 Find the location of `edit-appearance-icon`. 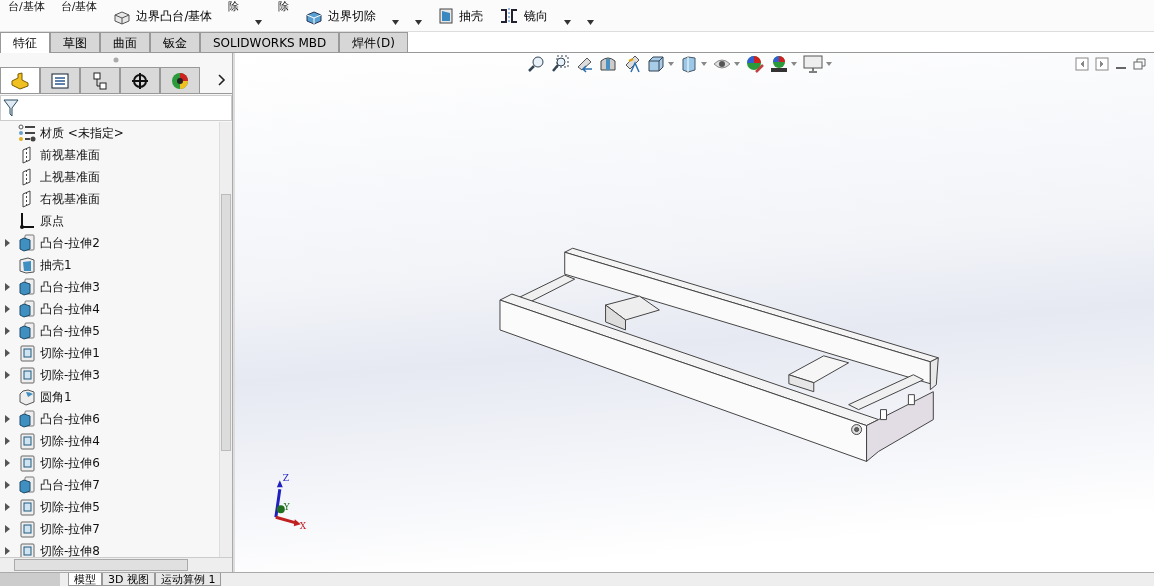

edit-appearance-icon is located at coordinates (755, 64).